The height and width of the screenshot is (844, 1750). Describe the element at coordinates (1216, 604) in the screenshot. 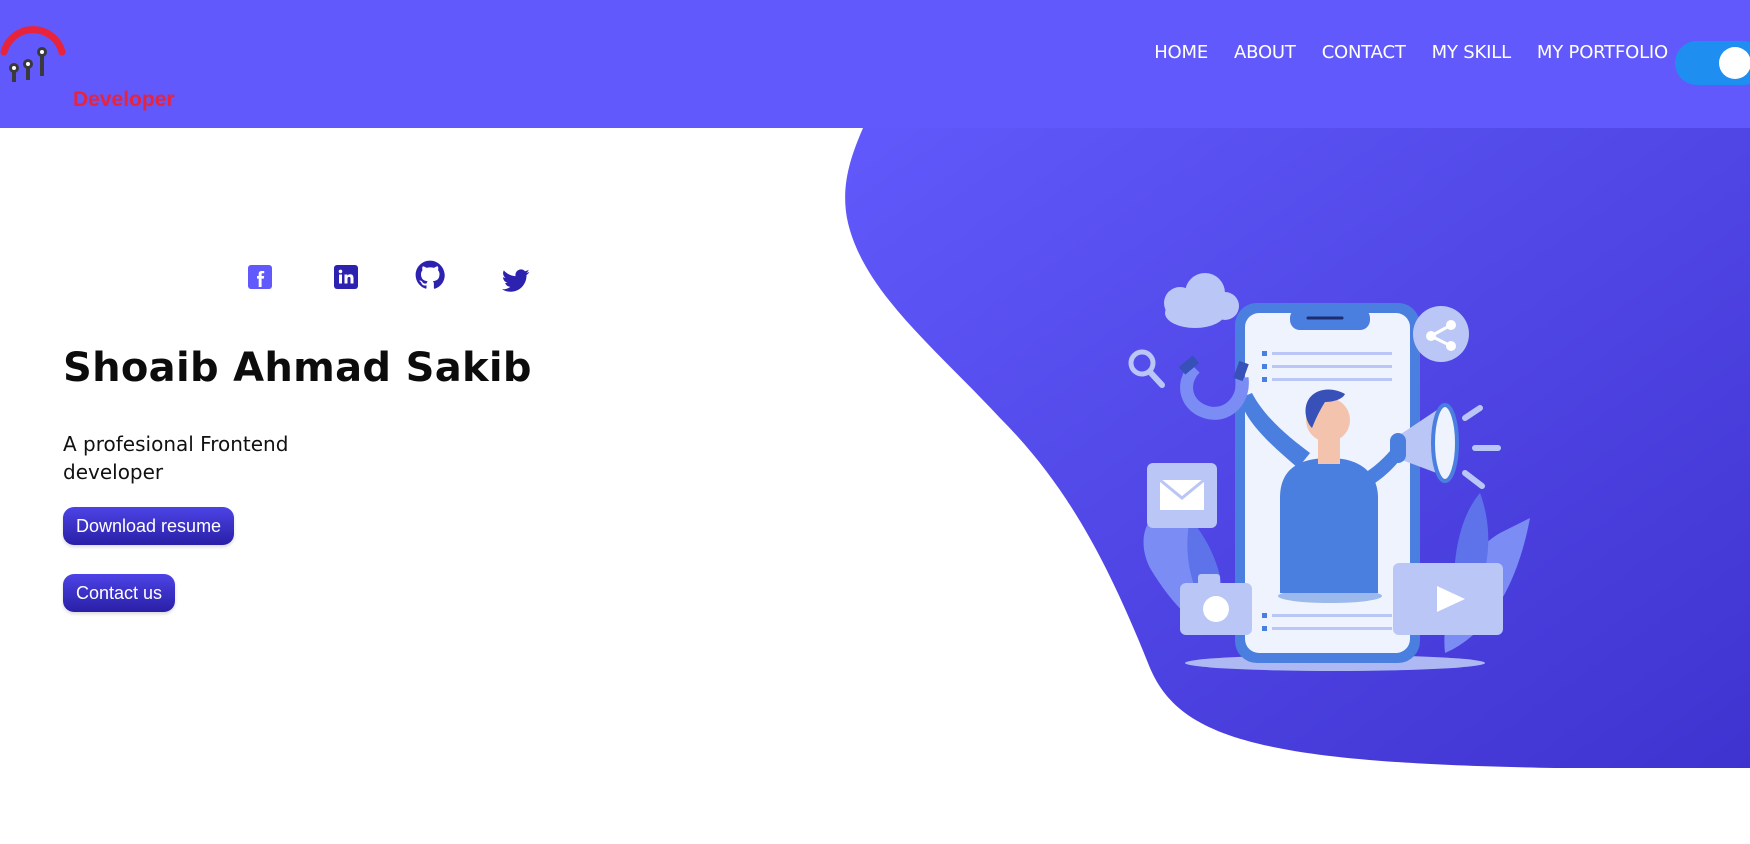

I see `camera-icon` at that location.